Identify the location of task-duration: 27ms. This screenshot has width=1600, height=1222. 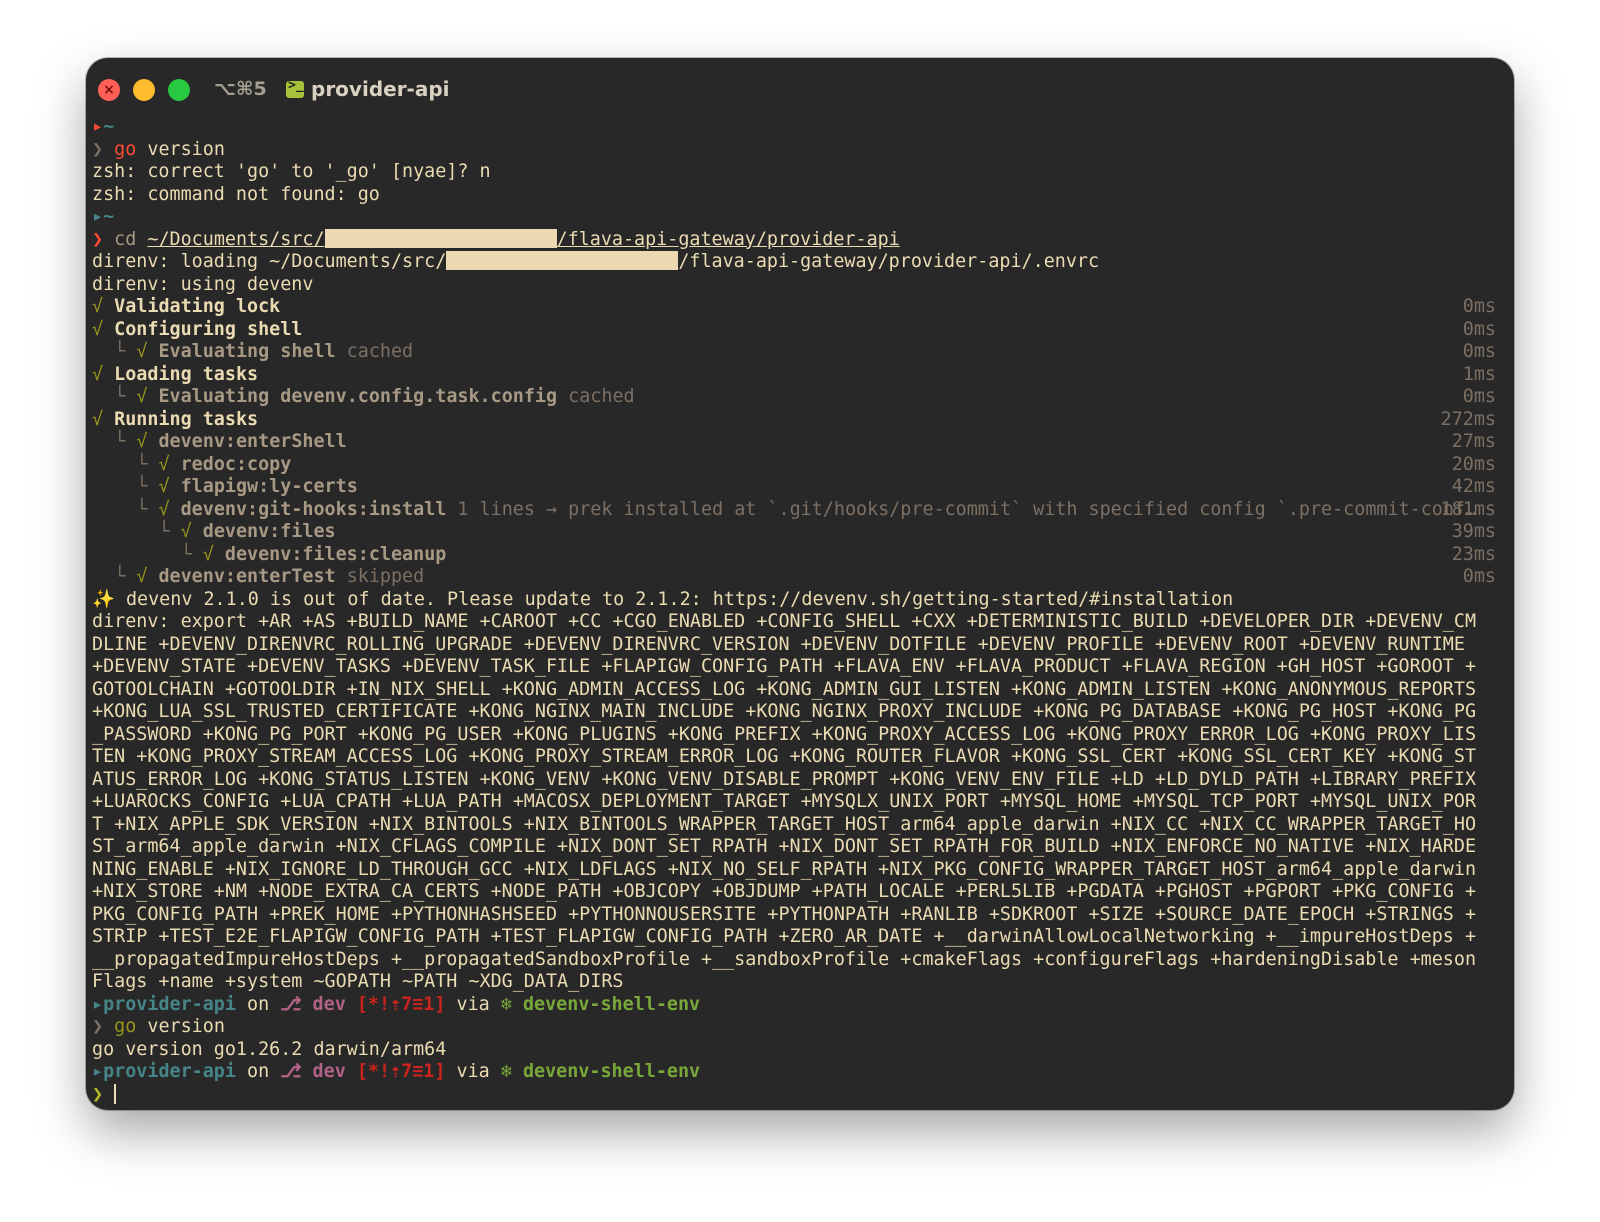
(1473, 441).